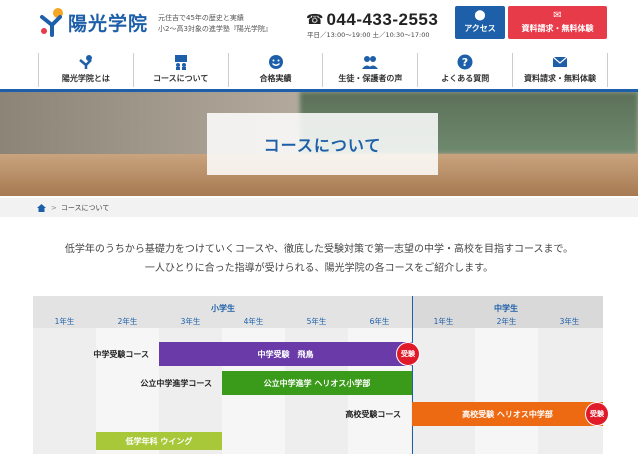 The image size is (638, 454). I want to click on access-button: ⬤ アクセス, so click(480, 22).